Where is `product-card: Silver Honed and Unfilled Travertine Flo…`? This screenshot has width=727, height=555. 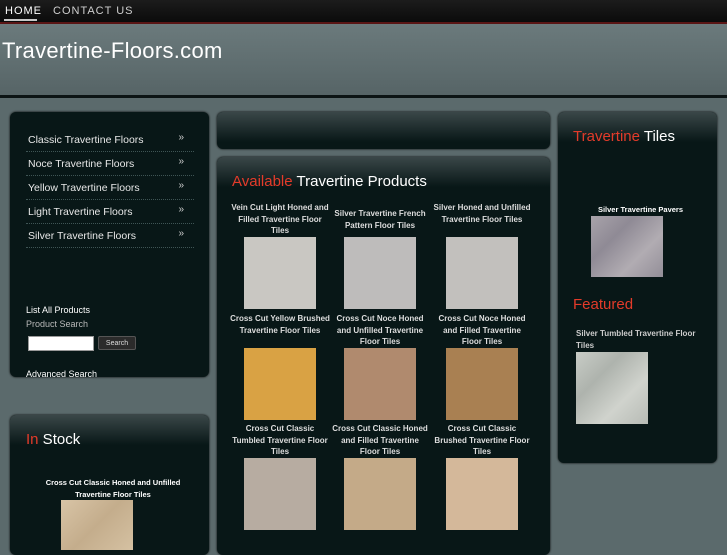
product-card: Silver Honed and Unfilled Travertine Flo… is located at coordinates (482, 255).